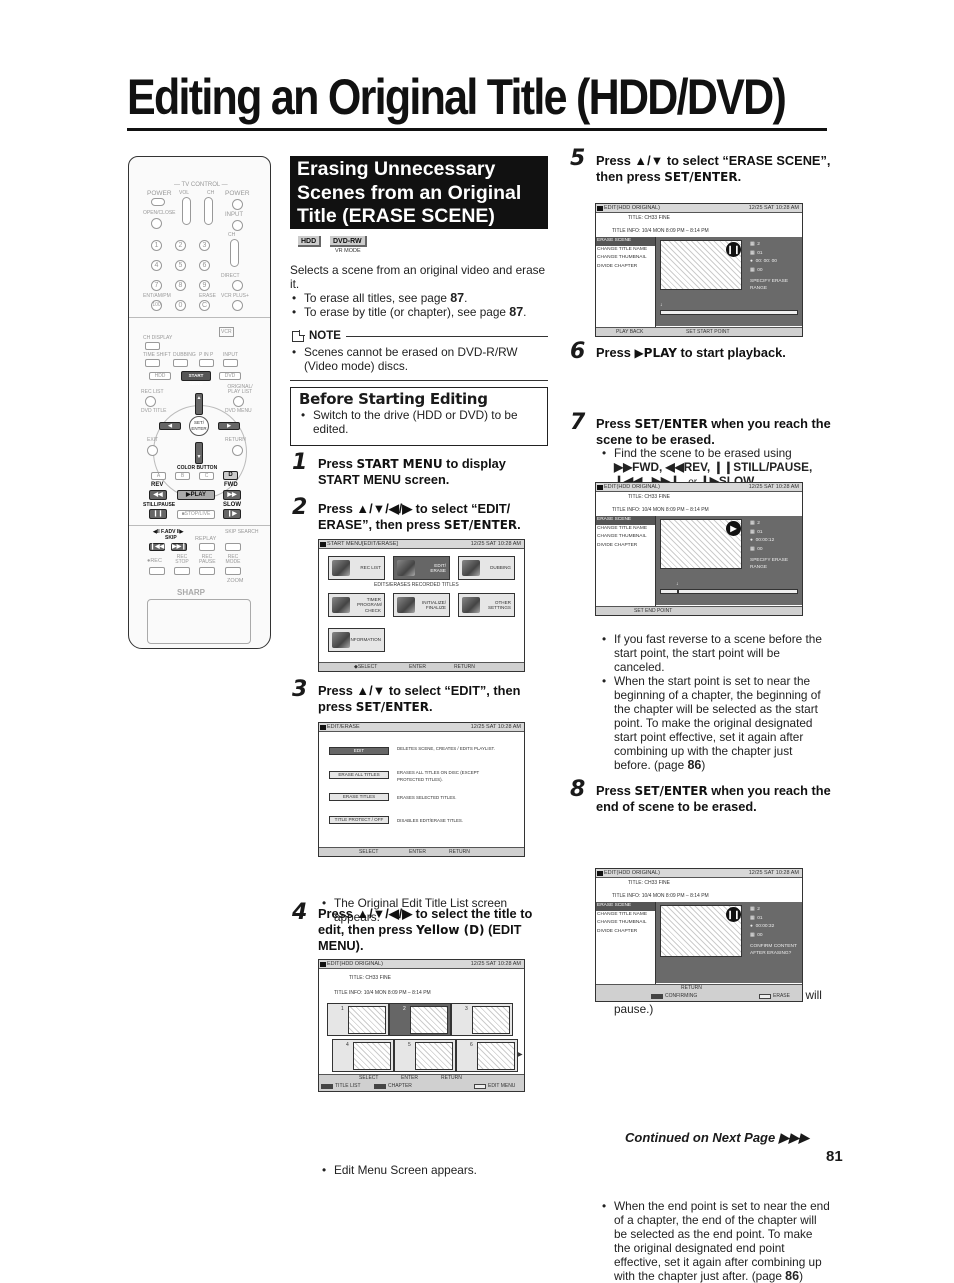 This screenshot has height=1283, width=954. I want to click on digit-5: 5, so click(180, 265).